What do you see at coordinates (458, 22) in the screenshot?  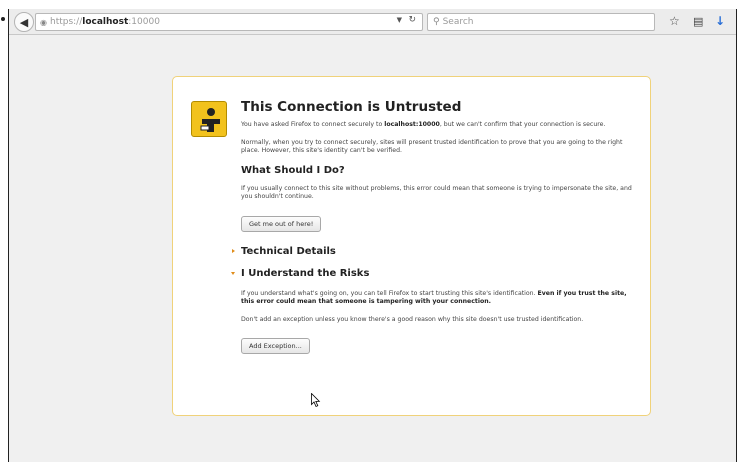 I see `search-placeholder: Search` at bounding box center [458, 22].